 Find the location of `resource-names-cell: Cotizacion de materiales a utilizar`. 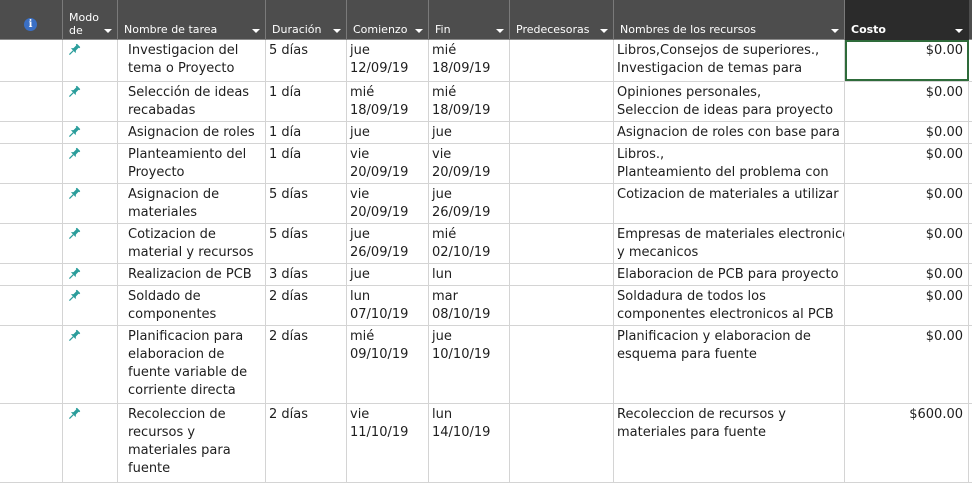

resource-names-cell: Cotizacion de materiales a utilizar is located at coordinates (729, 203).